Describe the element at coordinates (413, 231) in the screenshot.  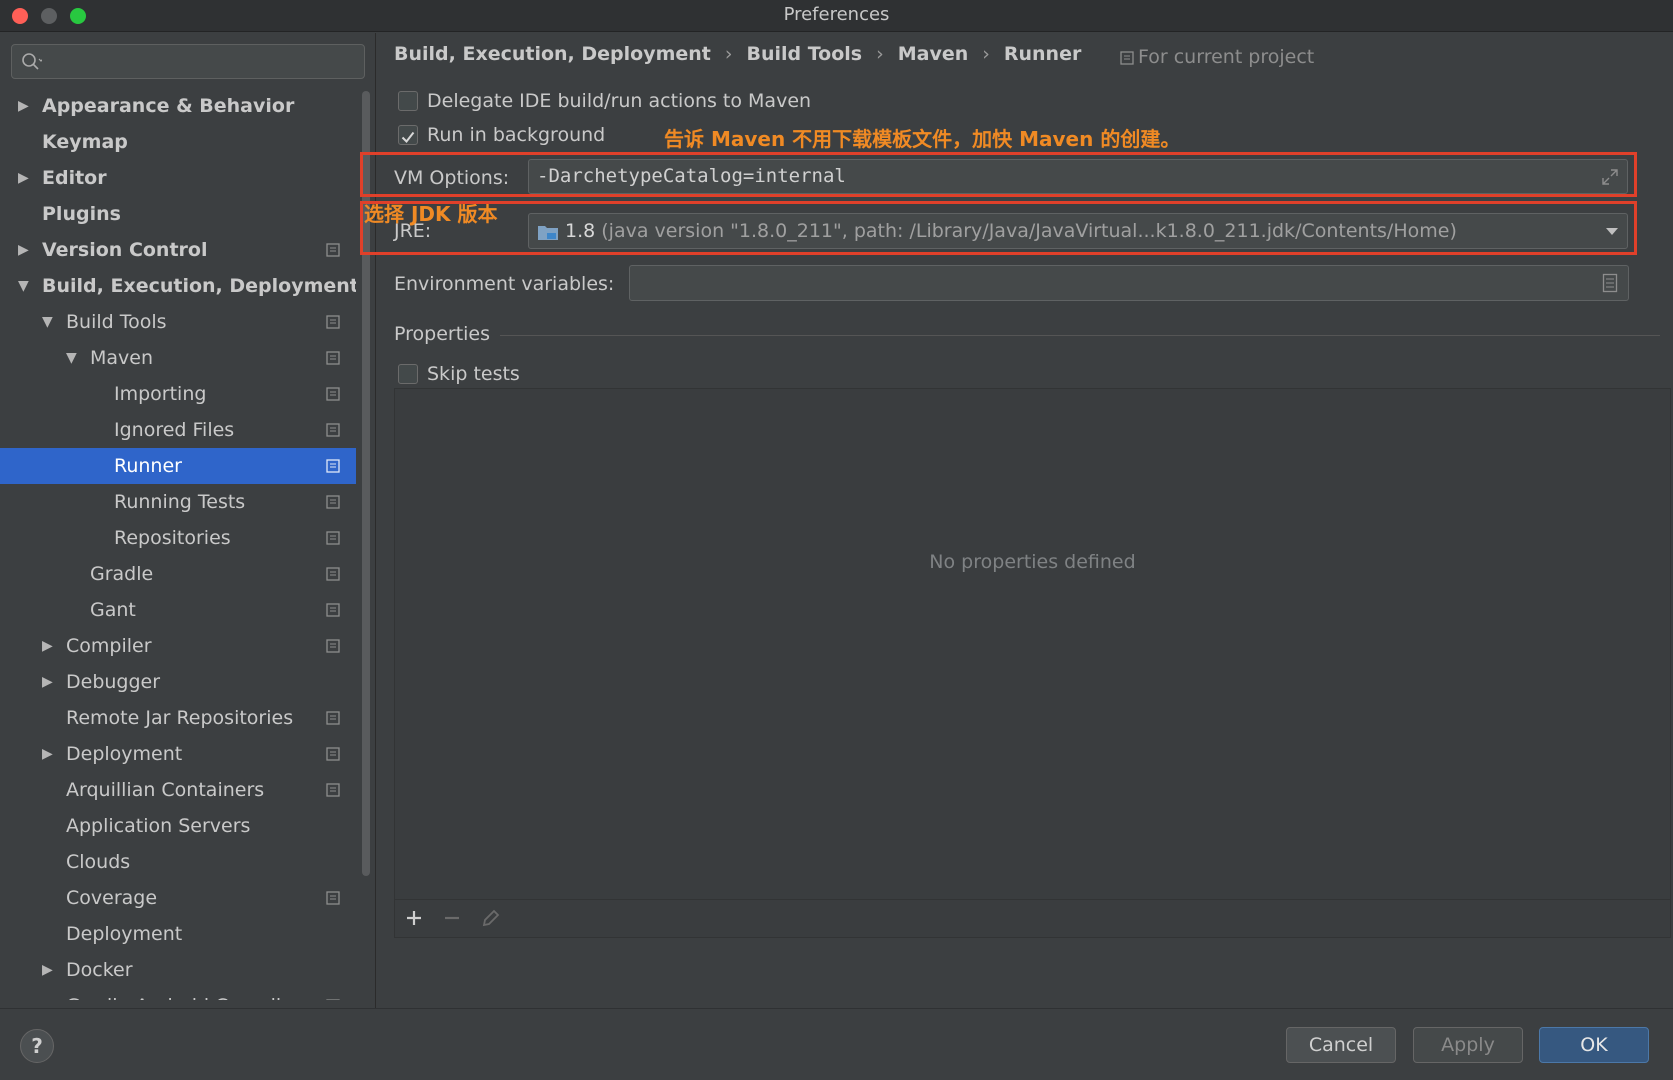
I see `jre-label: JRE:` at that location.